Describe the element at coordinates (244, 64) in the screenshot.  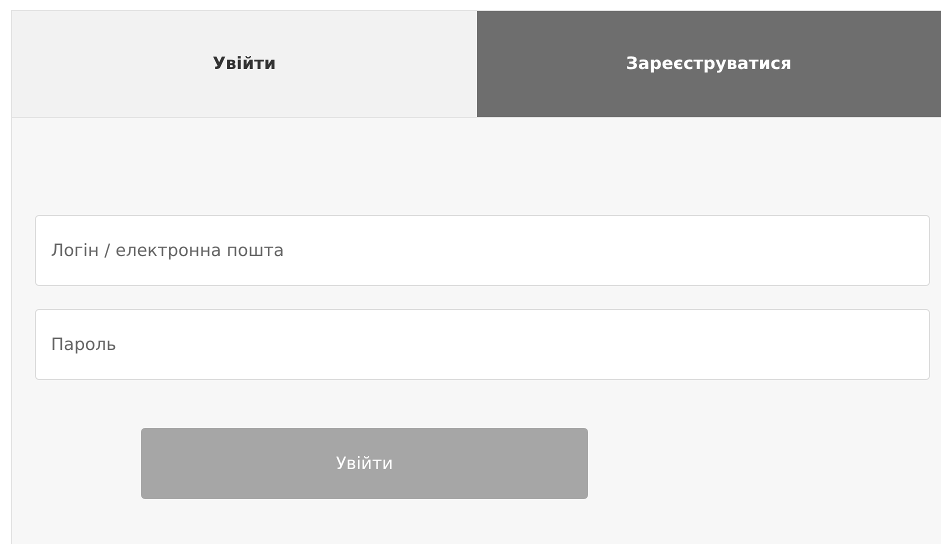
I see `tab: Увійти` at that location.